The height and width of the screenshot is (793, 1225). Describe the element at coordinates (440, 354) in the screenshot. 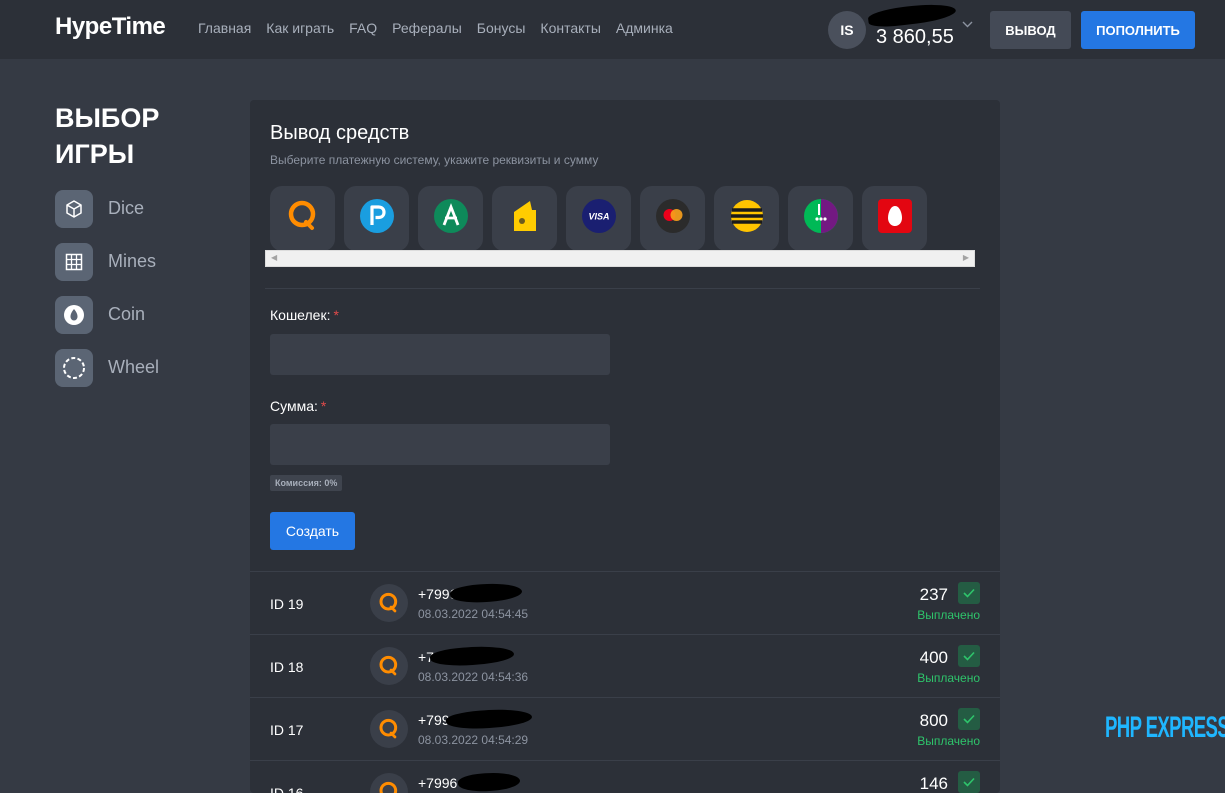

I see `wallet-field` at that location.